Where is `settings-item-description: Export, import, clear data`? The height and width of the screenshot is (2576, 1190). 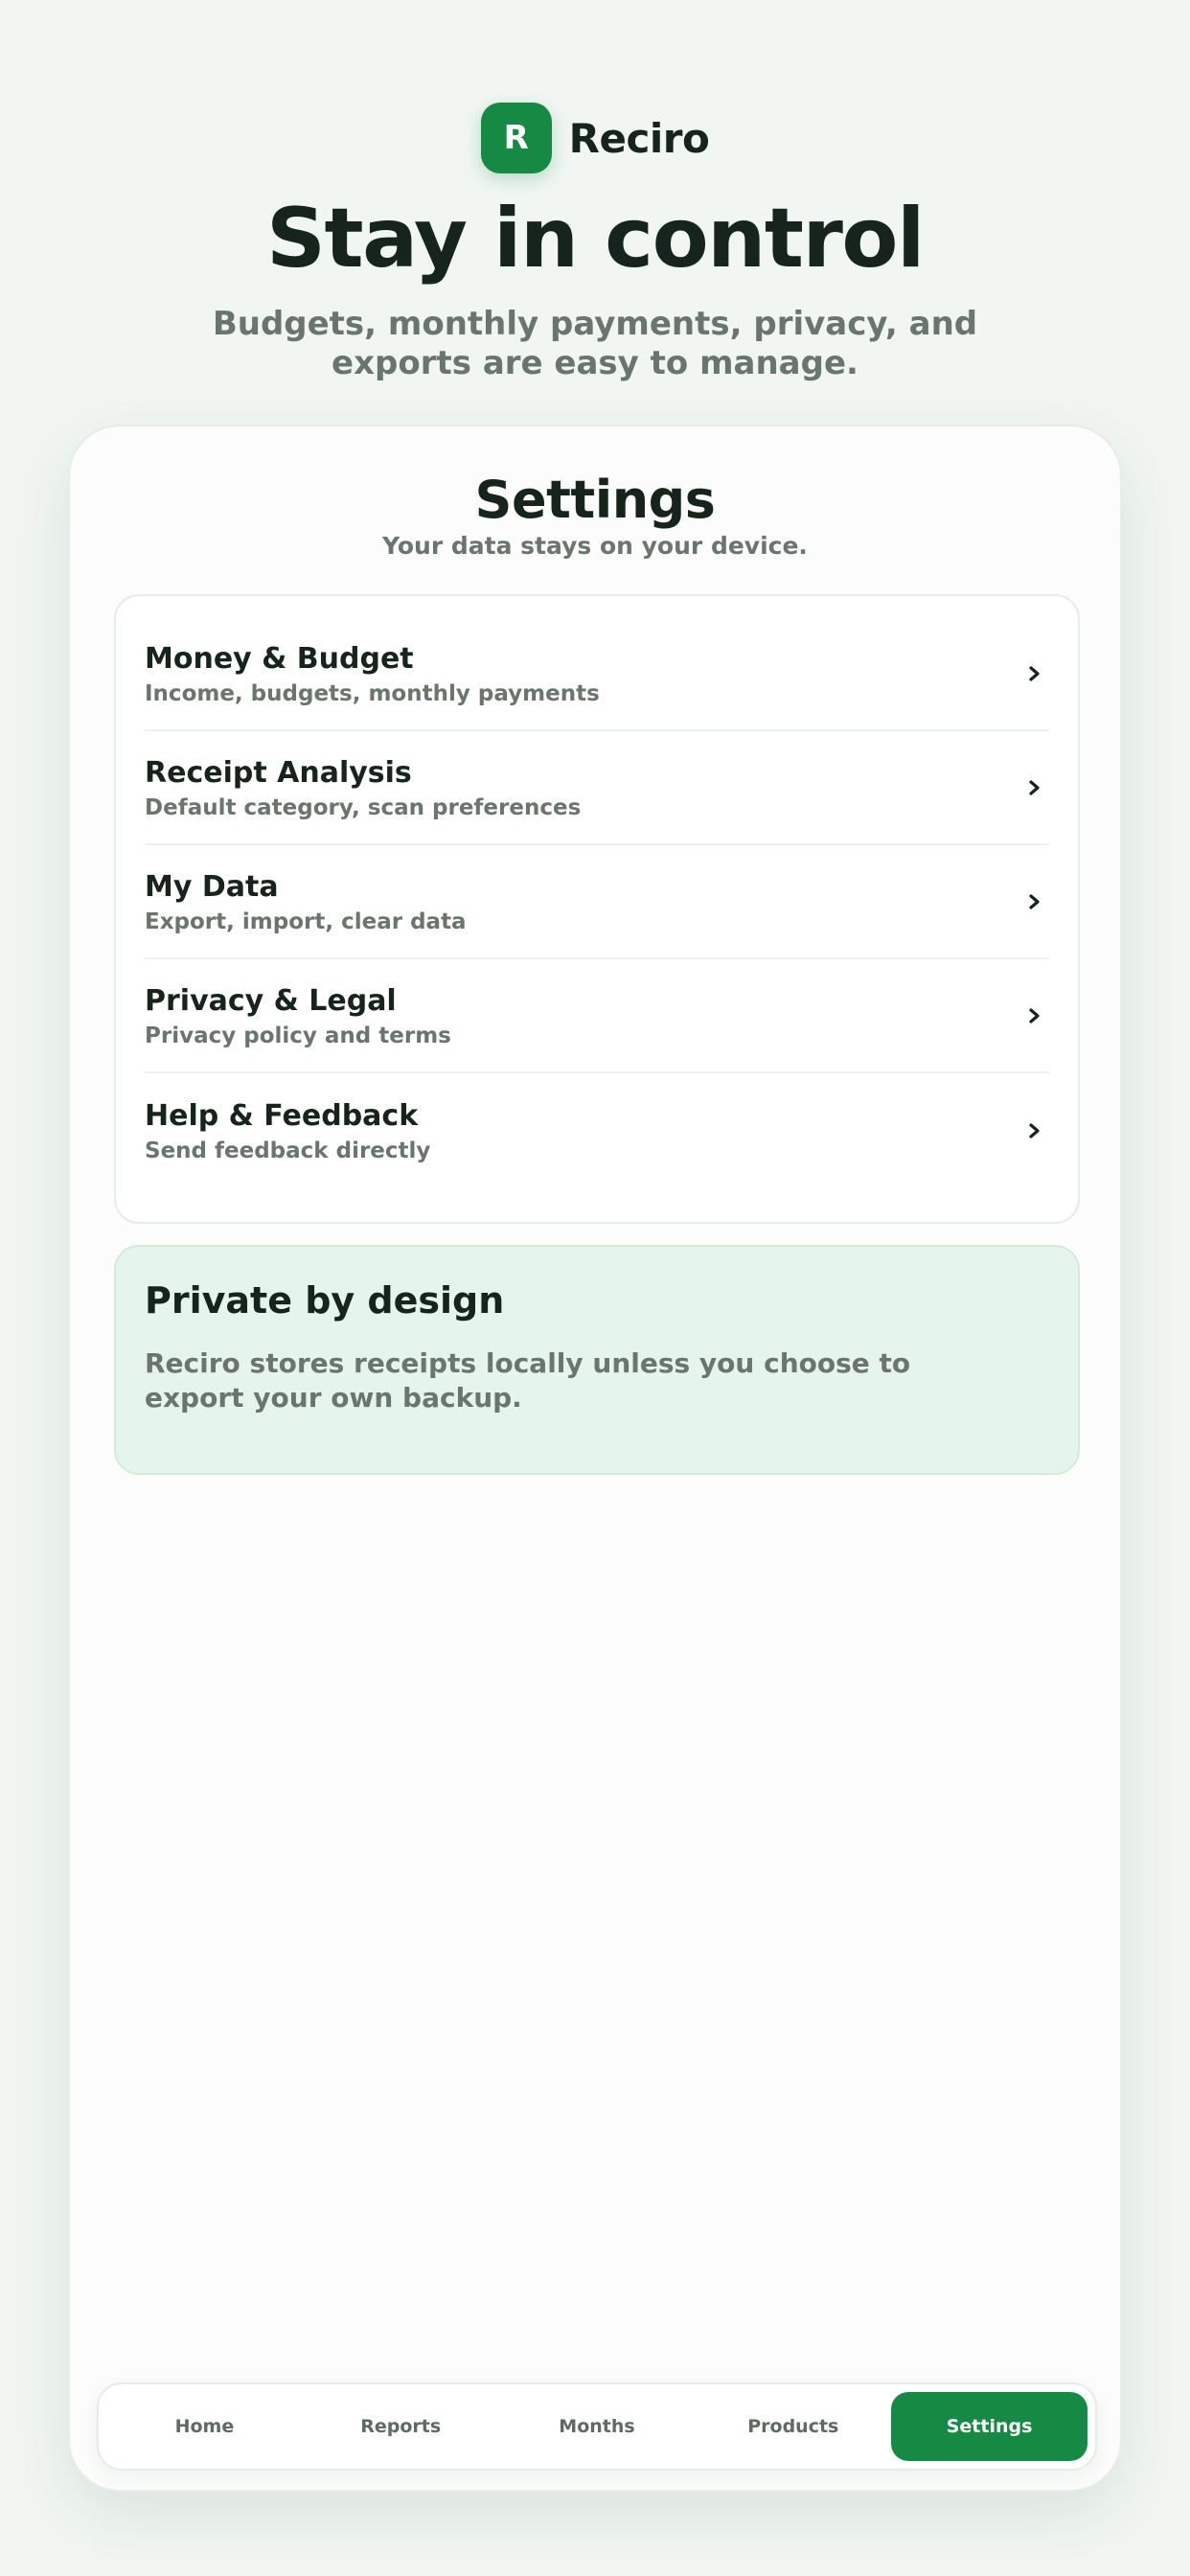
settings-item-description: Export, import, clear data is located at coordinates (306, 922).